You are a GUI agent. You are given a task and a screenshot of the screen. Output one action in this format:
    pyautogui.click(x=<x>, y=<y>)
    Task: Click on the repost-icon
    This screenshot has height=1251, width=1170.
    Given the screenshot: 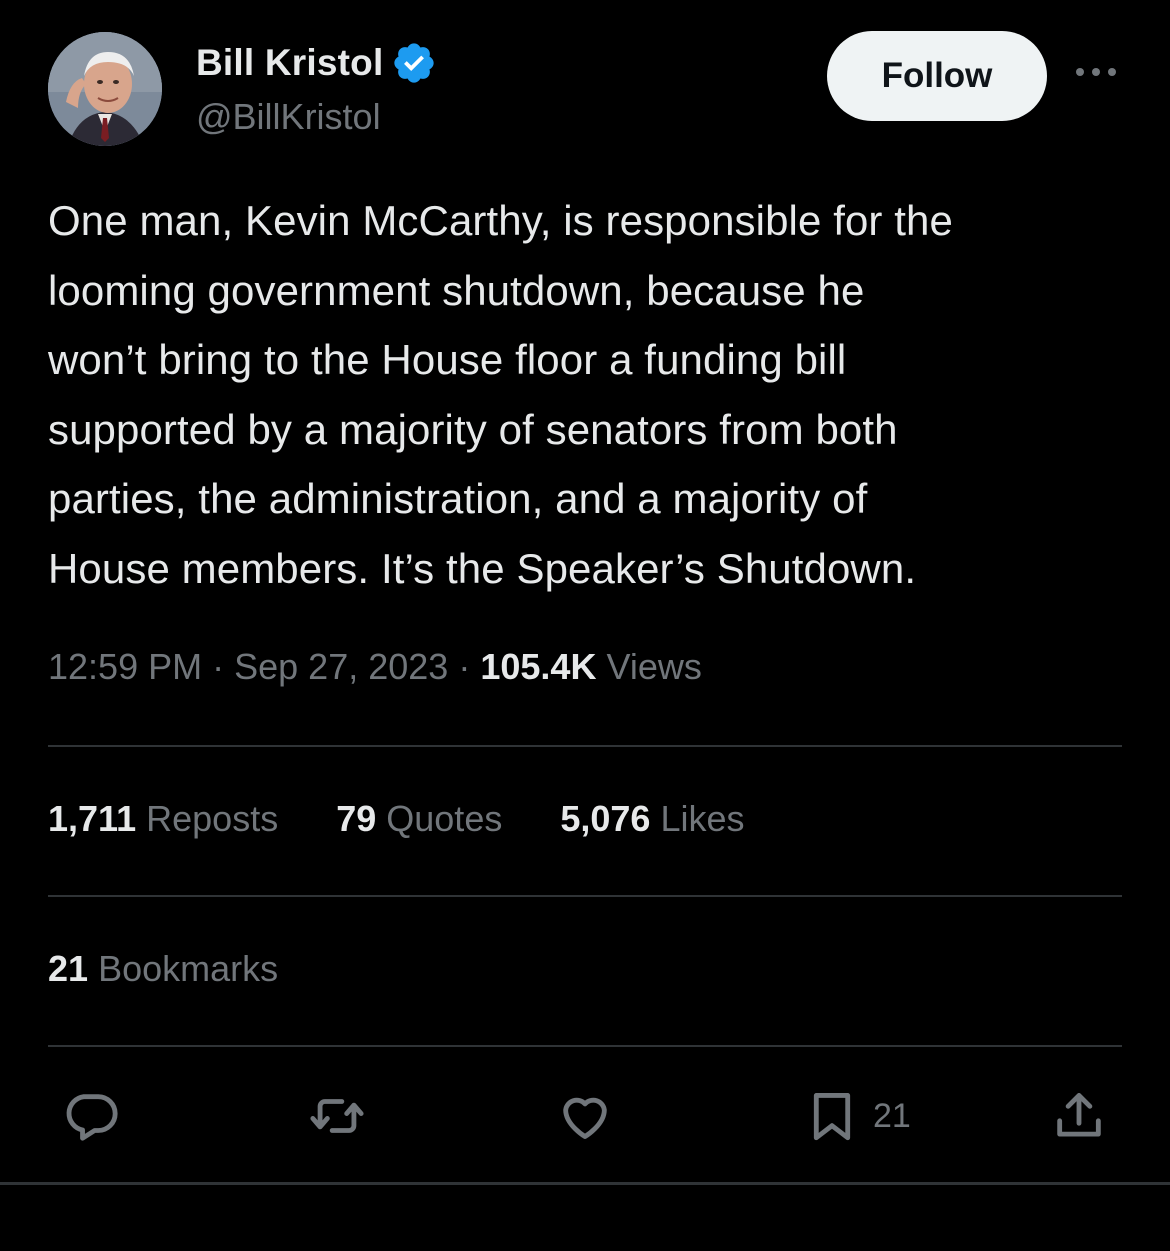 What is the action you would take?
    pyautogui.click(x=337, y=1116)
    